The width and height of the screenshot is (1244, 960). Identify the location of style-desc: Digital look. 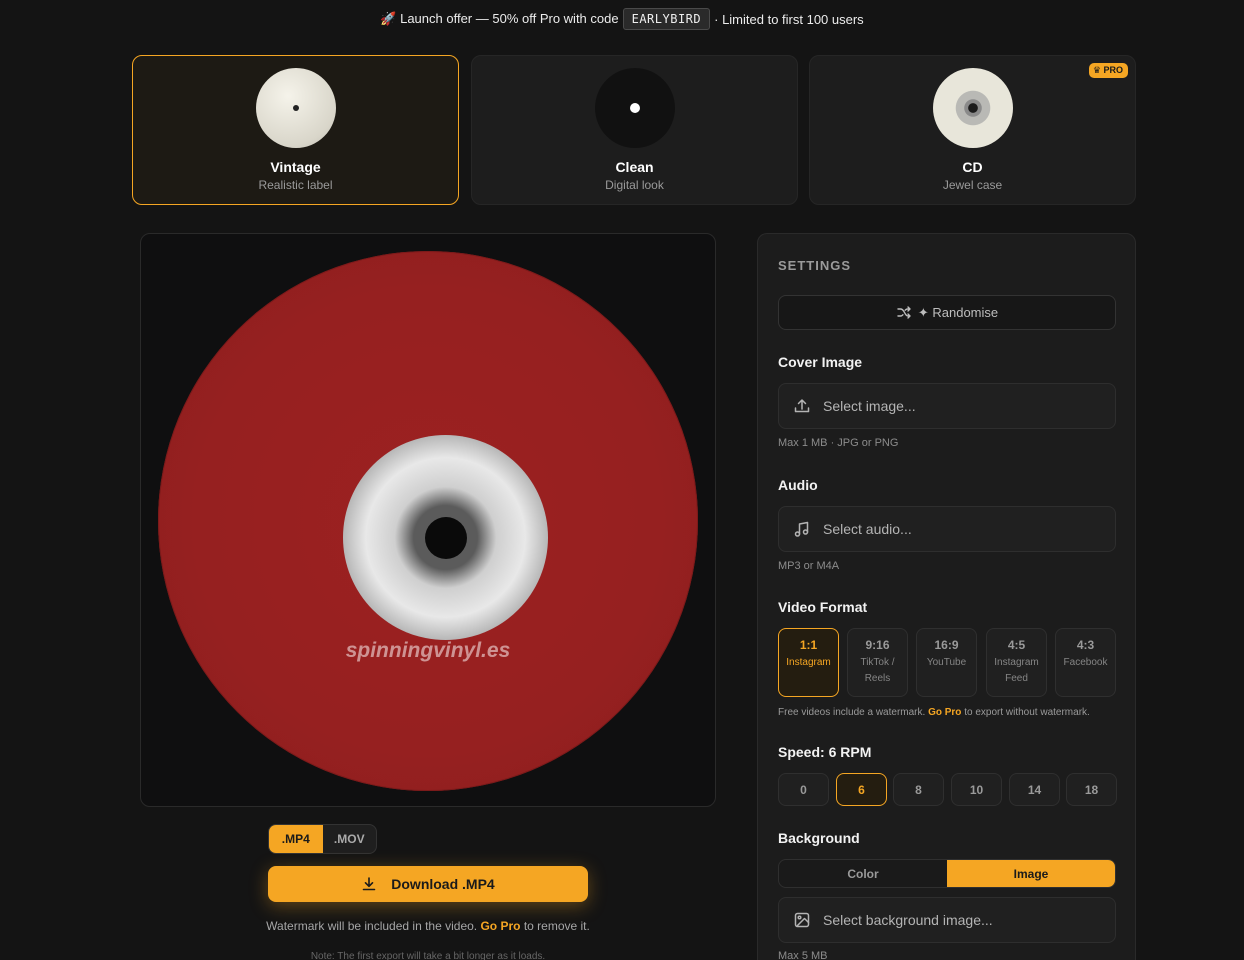
(634, 185).